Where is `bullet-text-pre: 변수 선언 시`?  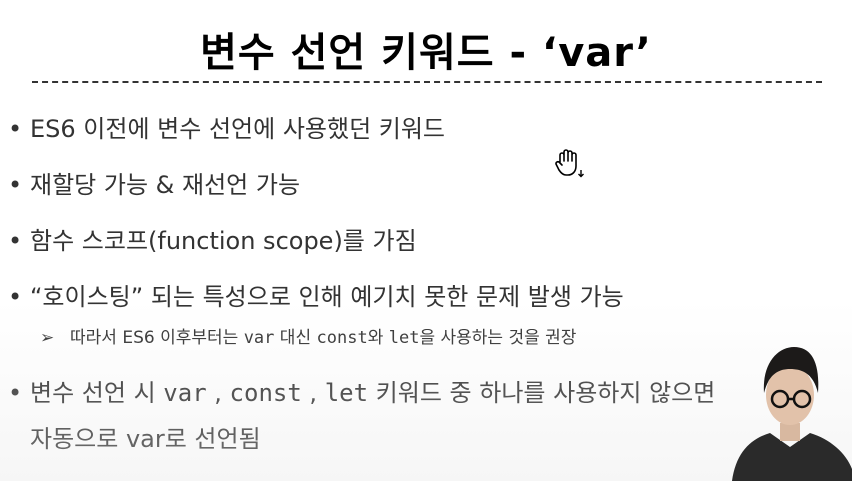 bullet-text-pre: 변수 선언 시 is located at coordinates (97, 393).